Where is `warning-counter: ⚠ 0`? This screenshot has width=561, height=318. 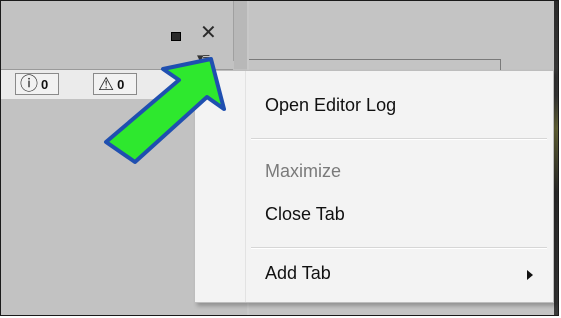 warning-counter: ⚠ 0 is located at coordinates (115, 84).